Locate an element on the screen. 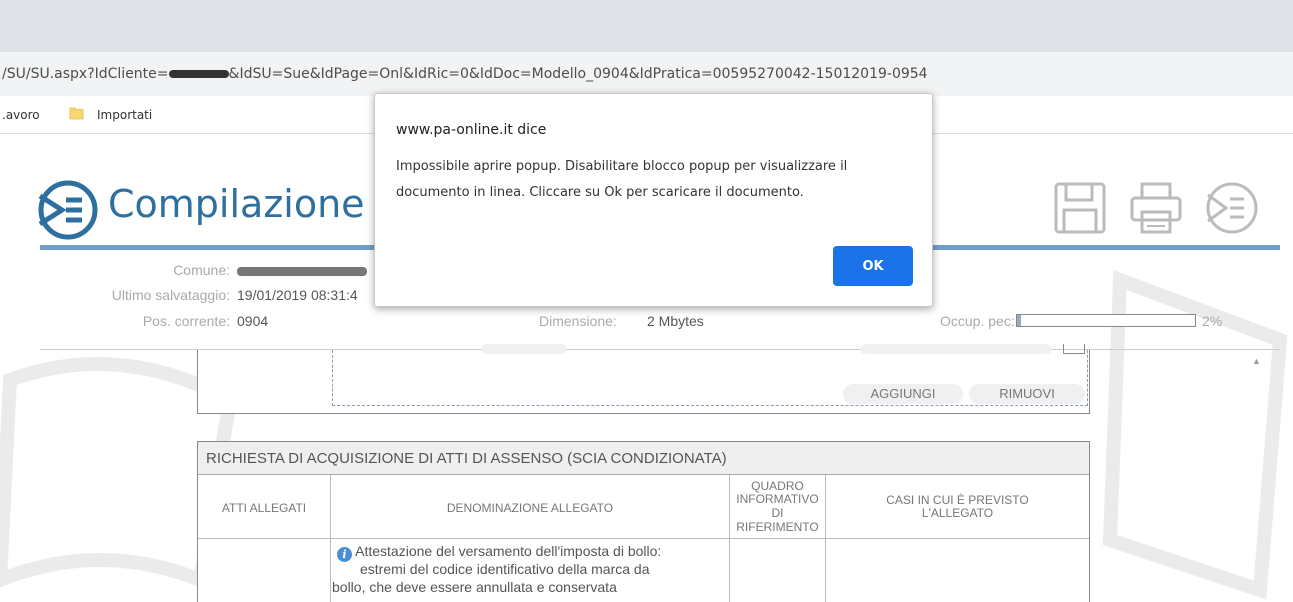  redacted-comune is located at coordinates (302, 271).